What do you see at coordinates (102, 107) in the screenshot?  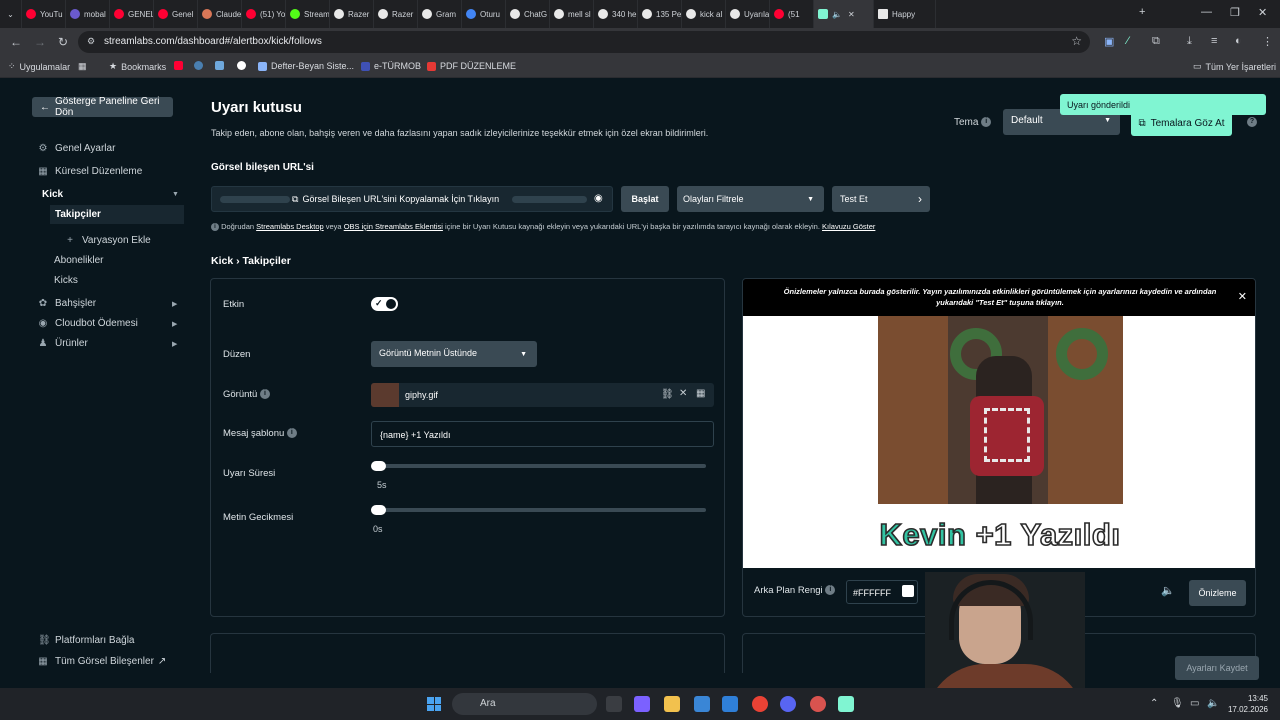 I see `back-to-dashboard-button: ← Gösterge Paneline Geri Dön` at bounding box center [102, 107].